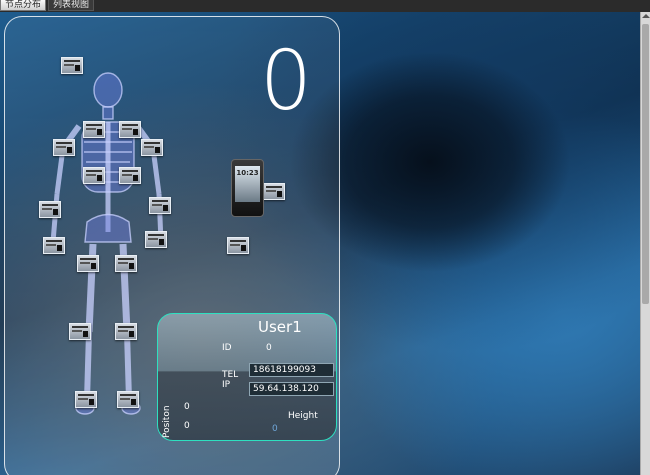 This screenshot has width=650, height=475. Describe the element at coordinates (646, 16) in the screenshot. I see `scroll-up-icon` at that location.